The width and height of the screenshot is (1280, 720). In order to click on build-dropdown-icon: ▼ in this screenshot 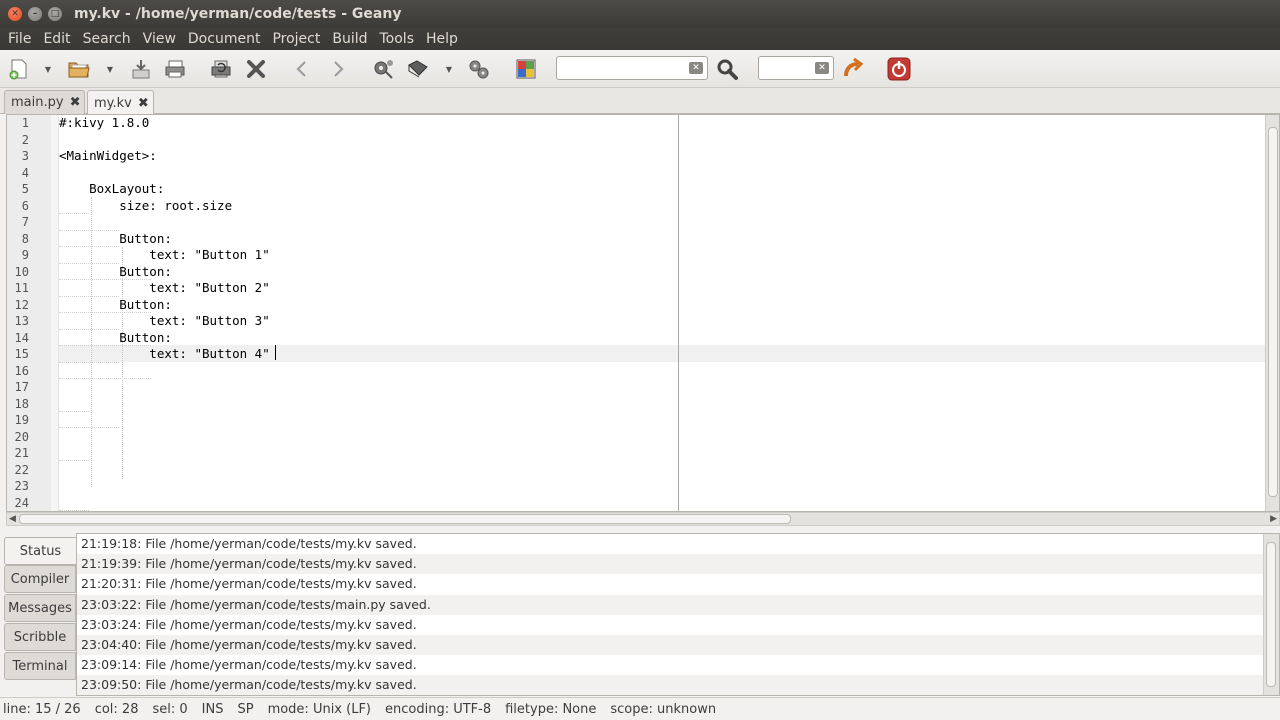, I will do `click(449, 69)`.